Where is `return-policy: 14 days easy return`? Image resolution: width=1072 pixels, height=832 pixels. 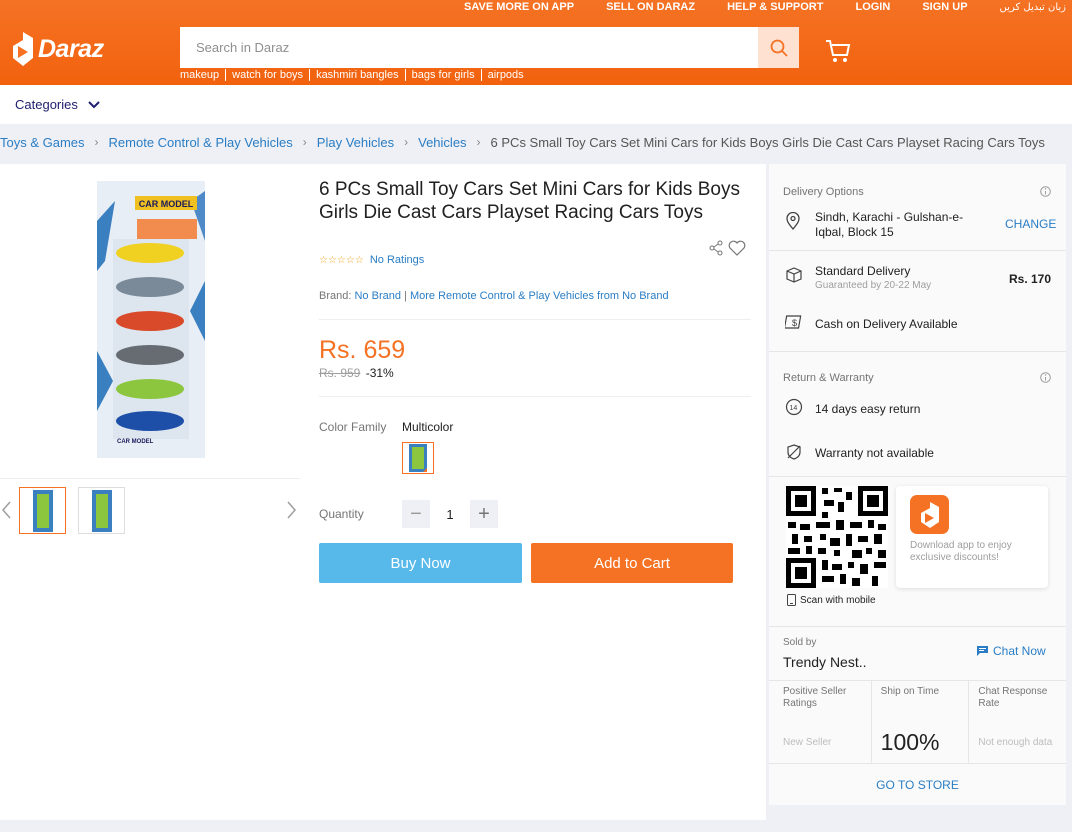
return-policy: 14 days easy return is located at coordinates (868, 409).